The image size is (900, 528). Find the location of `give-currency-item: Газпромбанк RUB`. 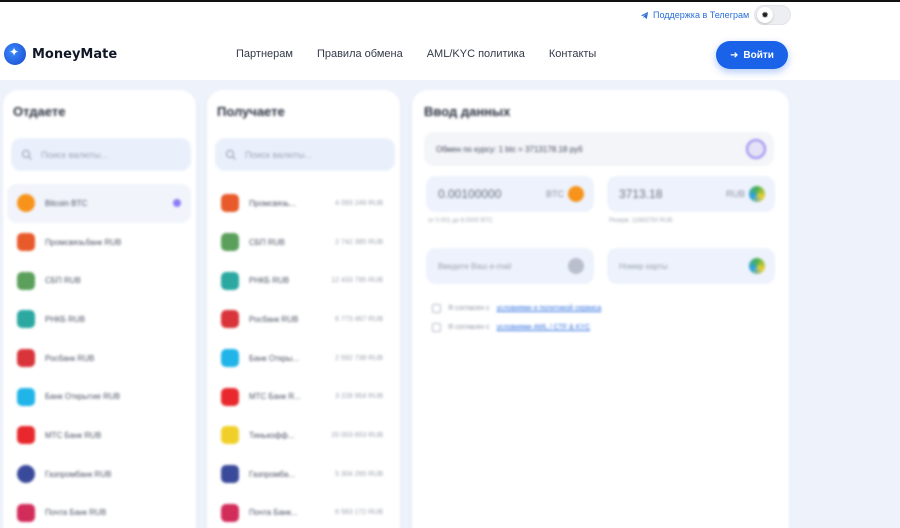

give-currency-item: Газпромбанк RUB is located at coordinates (99, 474).